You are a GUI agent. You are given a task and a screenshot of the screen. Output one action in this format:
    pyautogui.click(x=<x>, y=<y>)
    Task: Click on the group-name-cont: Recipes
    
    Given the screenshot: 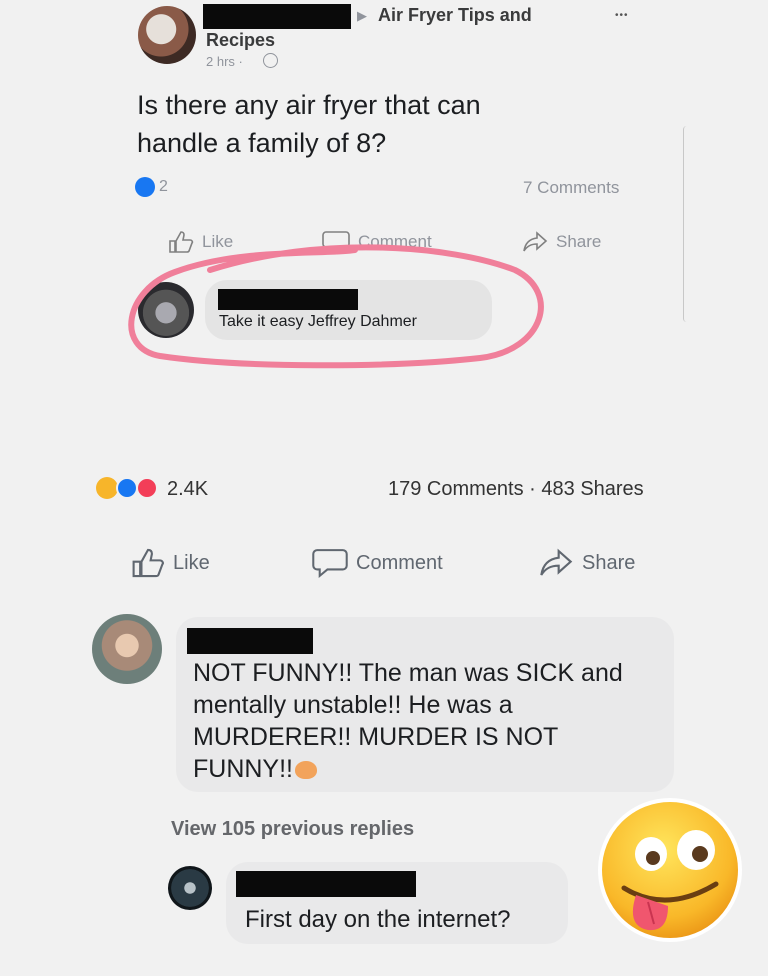 What is the action you would take?
    pyautogui.click(x=240, y=40)
    